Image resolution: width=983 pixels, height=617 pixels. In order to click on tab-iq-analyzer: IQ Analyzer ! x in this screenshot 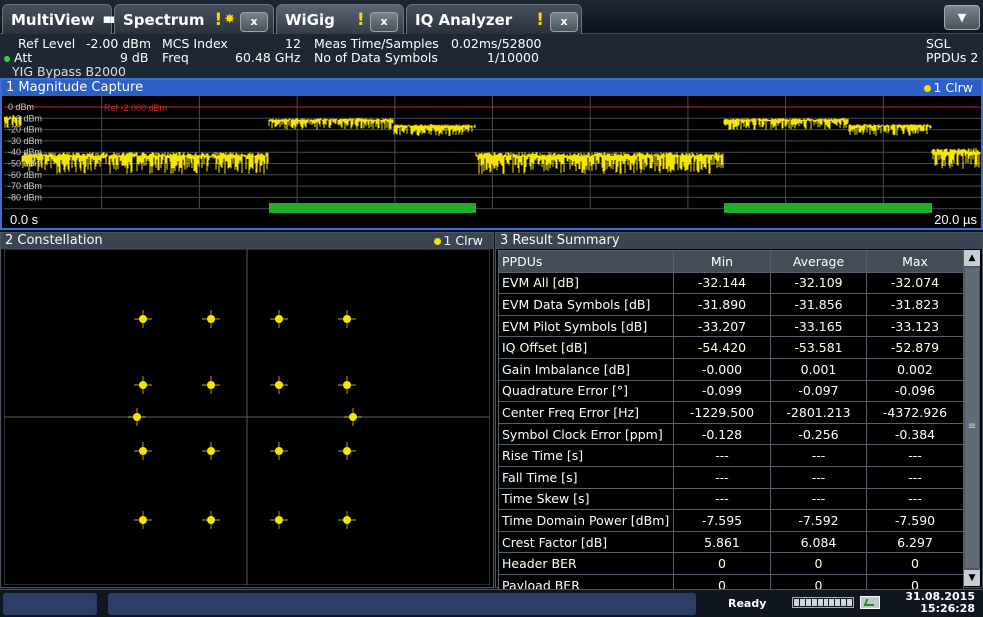, I will do `click(494, 19)`.